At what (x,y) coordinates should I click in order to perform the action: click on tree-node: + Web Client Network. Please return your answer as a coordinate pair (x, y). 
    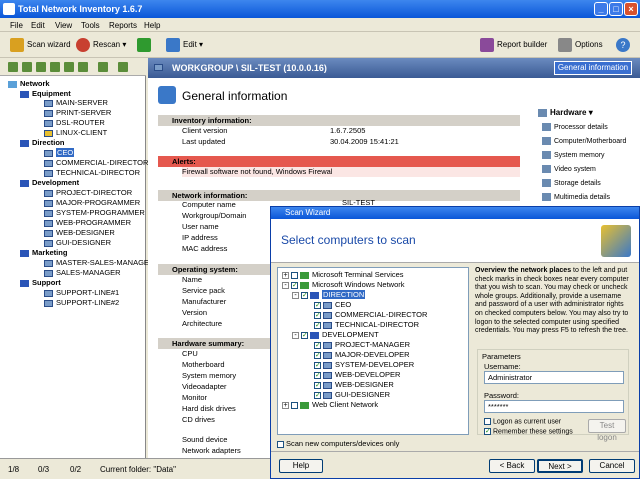
    Looking at the image, I should click on (330, 405).